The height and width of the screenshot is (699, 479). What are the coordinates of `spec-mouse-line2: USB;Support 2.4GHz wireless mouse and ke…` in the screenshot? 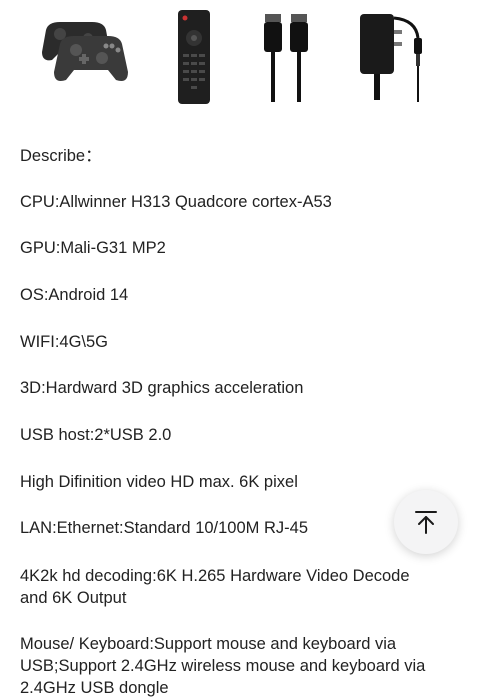 It's located at (223, 666).